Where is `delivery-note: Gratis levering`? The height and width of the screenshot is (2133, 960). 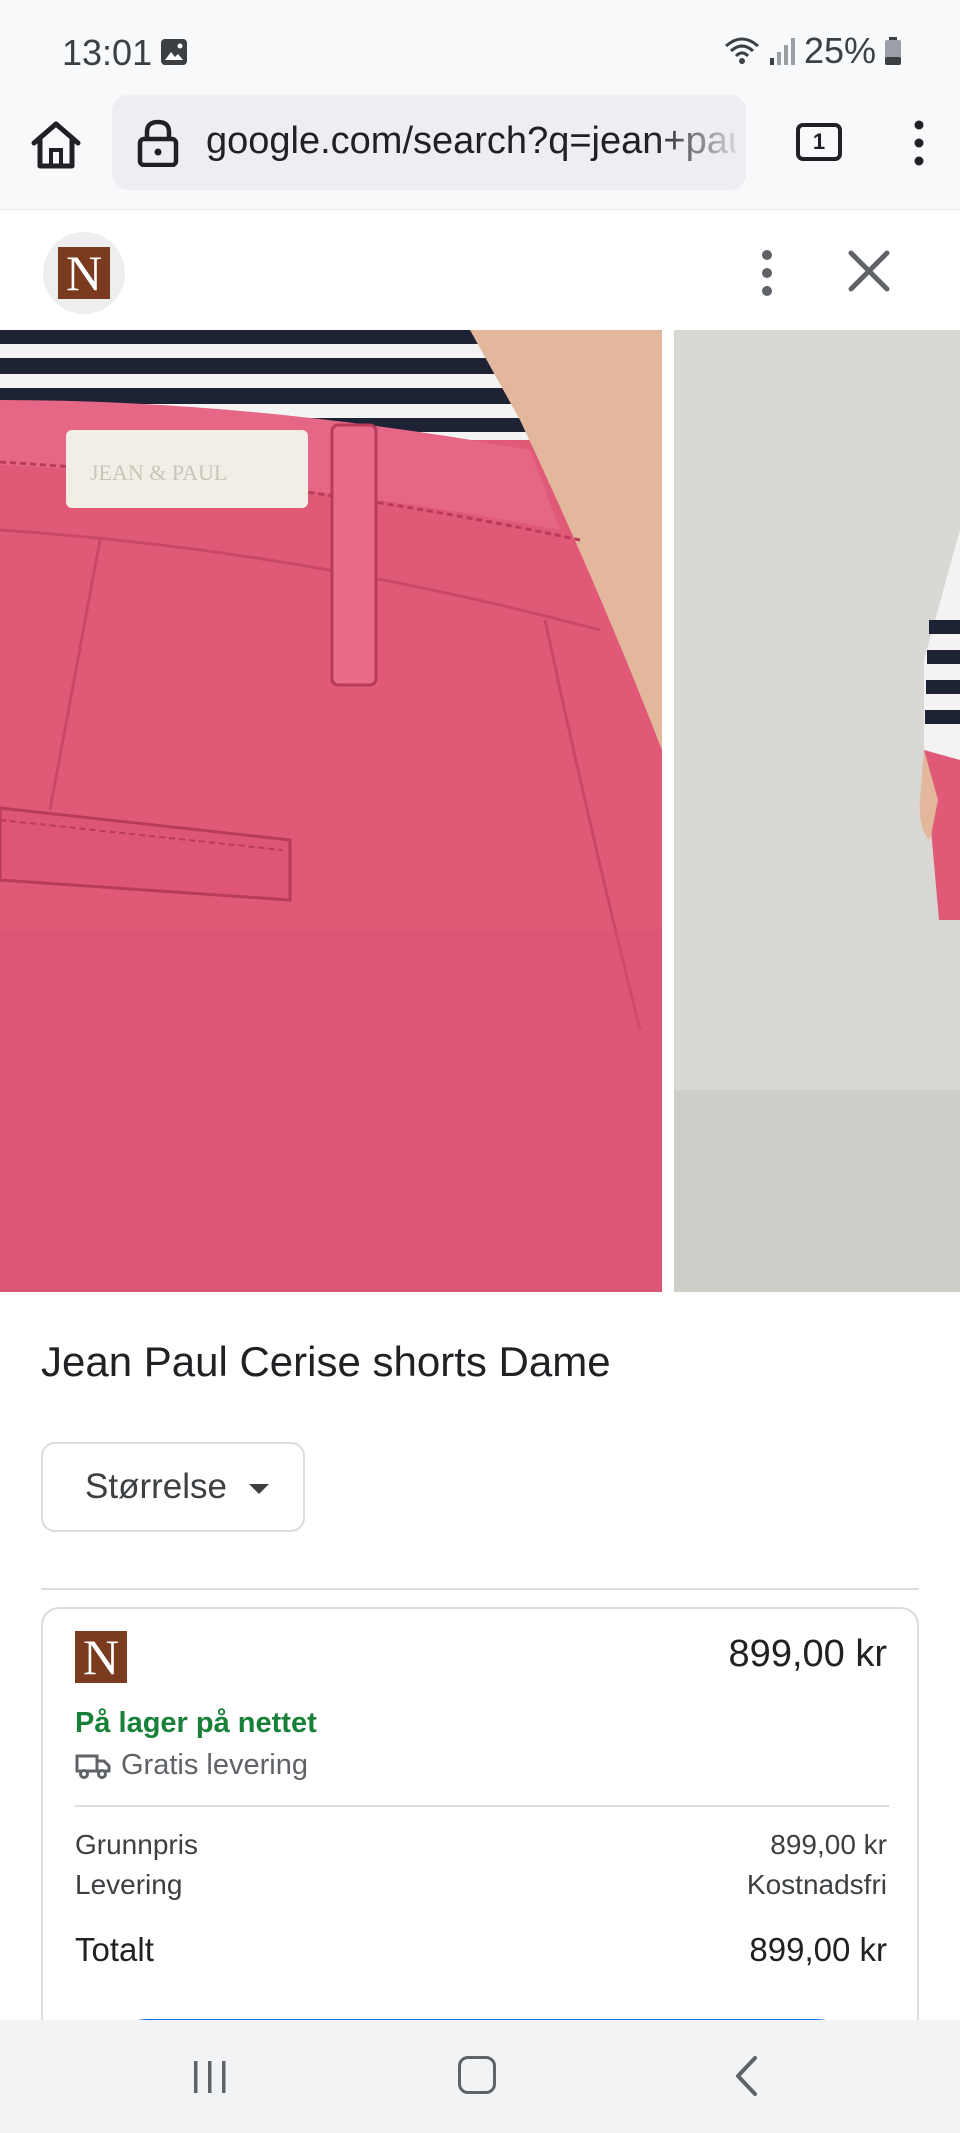 delivery-note: Gratis levering is located at coordinates (214, 1765).